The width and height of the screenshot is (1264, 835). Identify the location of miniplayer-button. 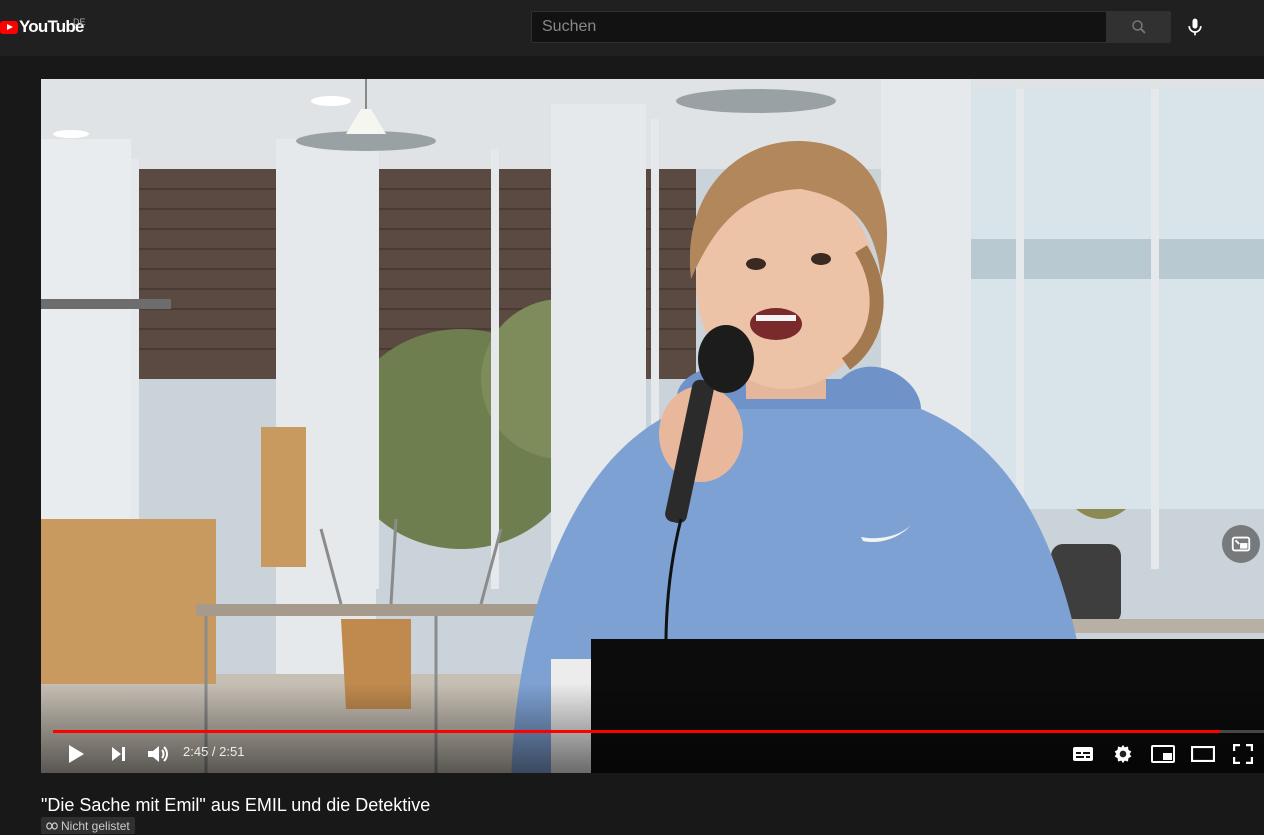
(1163, 754).